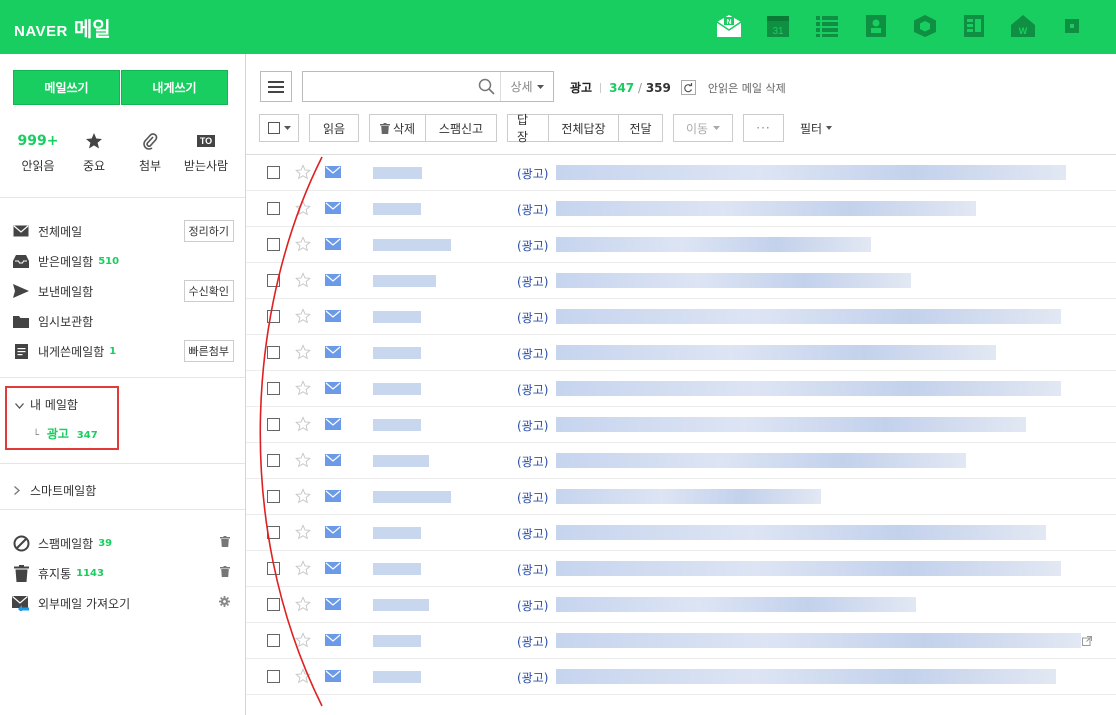 The height and width of the screenshot is (715, 1116). What do you see at coordinates (827, 26) in the screenshot?
I see `list-icon` at bounding box center [827, 26].